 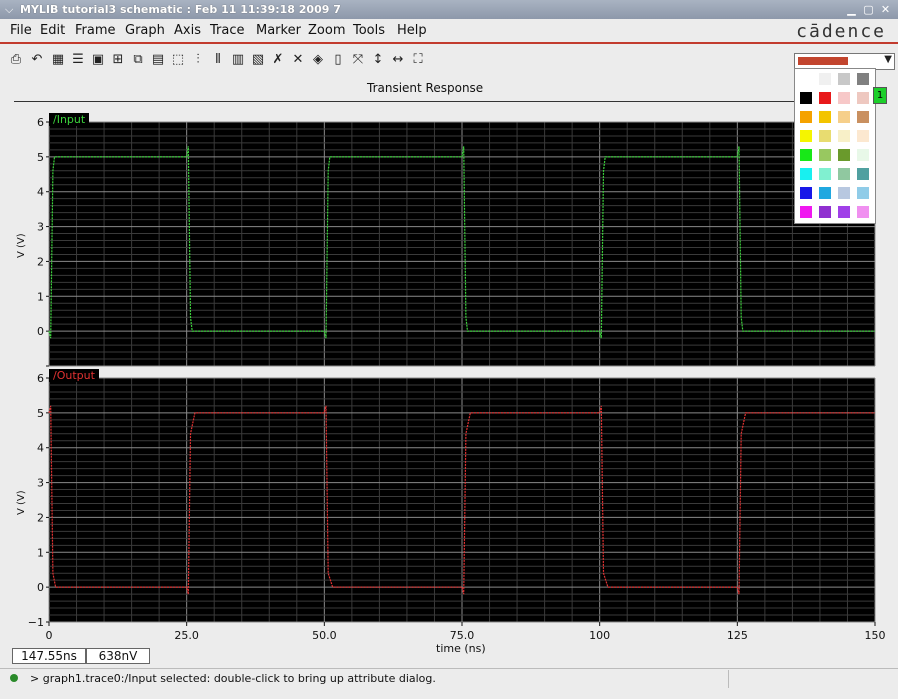 What do you see at coordinates (21, 502) in the screenshot?
I see `output-y-axis-label: V (V)` at bounding box center [21, 502].